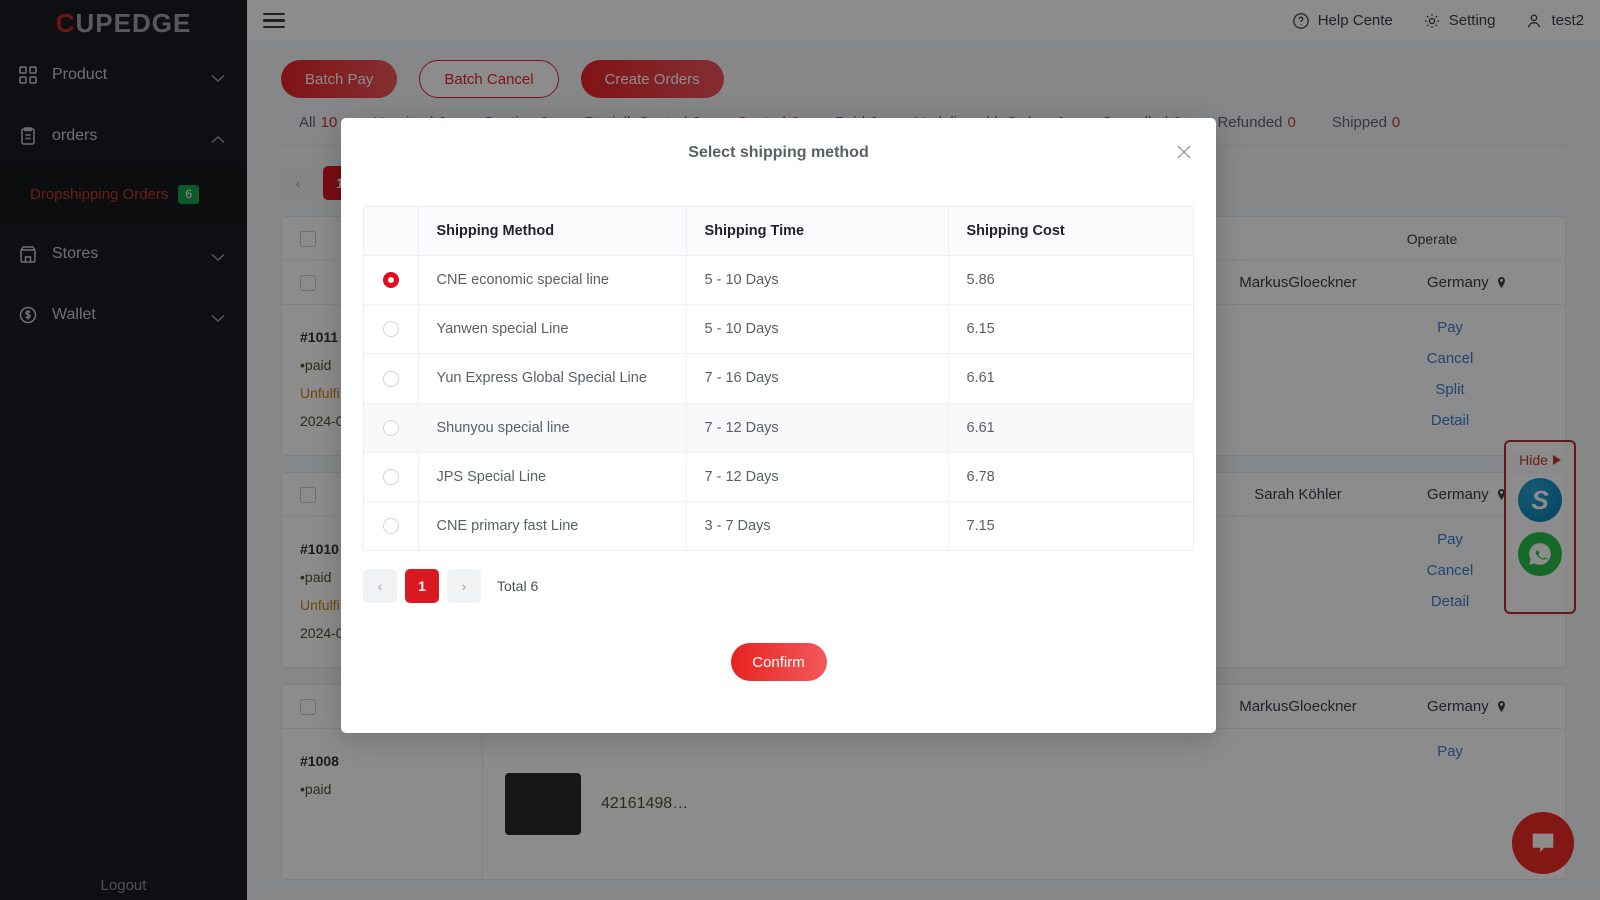 This screenshot has height=900, width=1600. Describe the element at coordinates (552, 231) in the screenshot. I see `col-shipping-method: Shipping Method` at that location.